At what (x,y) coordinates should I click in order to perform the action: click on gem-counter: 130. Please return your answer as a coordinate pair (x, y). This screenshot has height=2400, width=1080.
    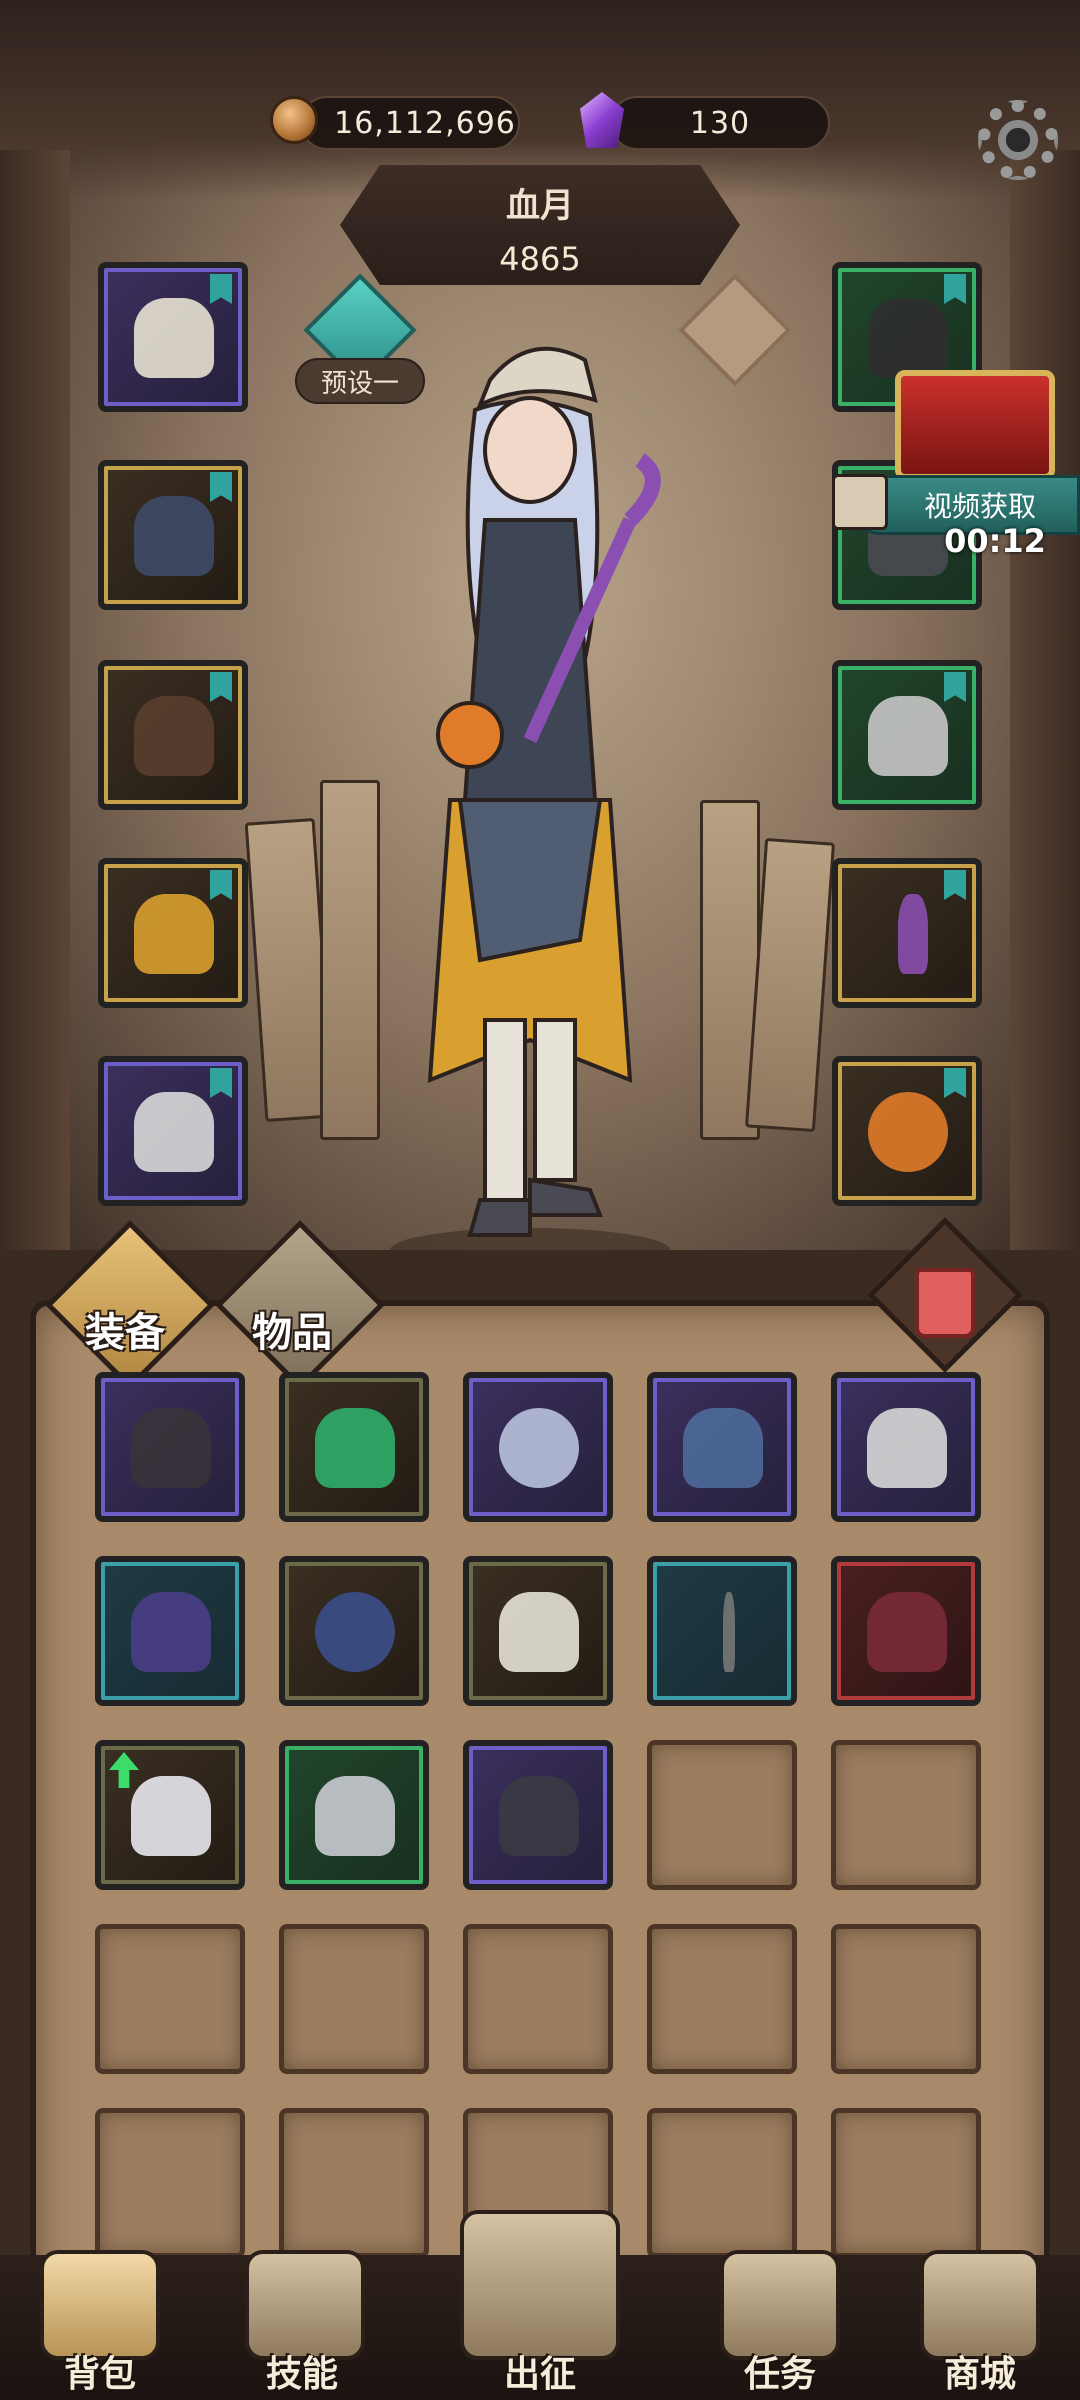
    Looking at the image, I should click on (720, 123).